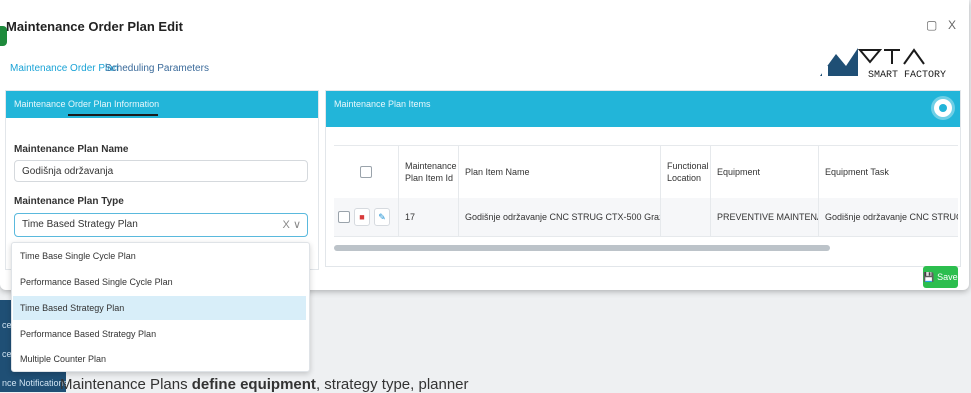 The width and height of the screenshot is (971, 393). Describe the element at coordinates (764, 172) in the screenshot. I see `column-header: Equipment` at that location.